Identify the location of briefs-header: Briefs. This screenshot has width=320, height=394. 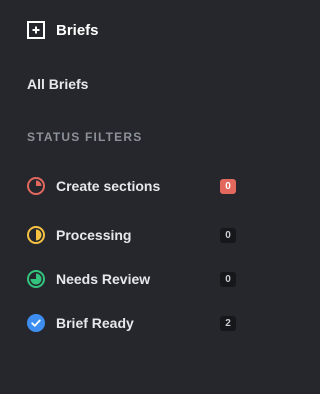
(63, 30).